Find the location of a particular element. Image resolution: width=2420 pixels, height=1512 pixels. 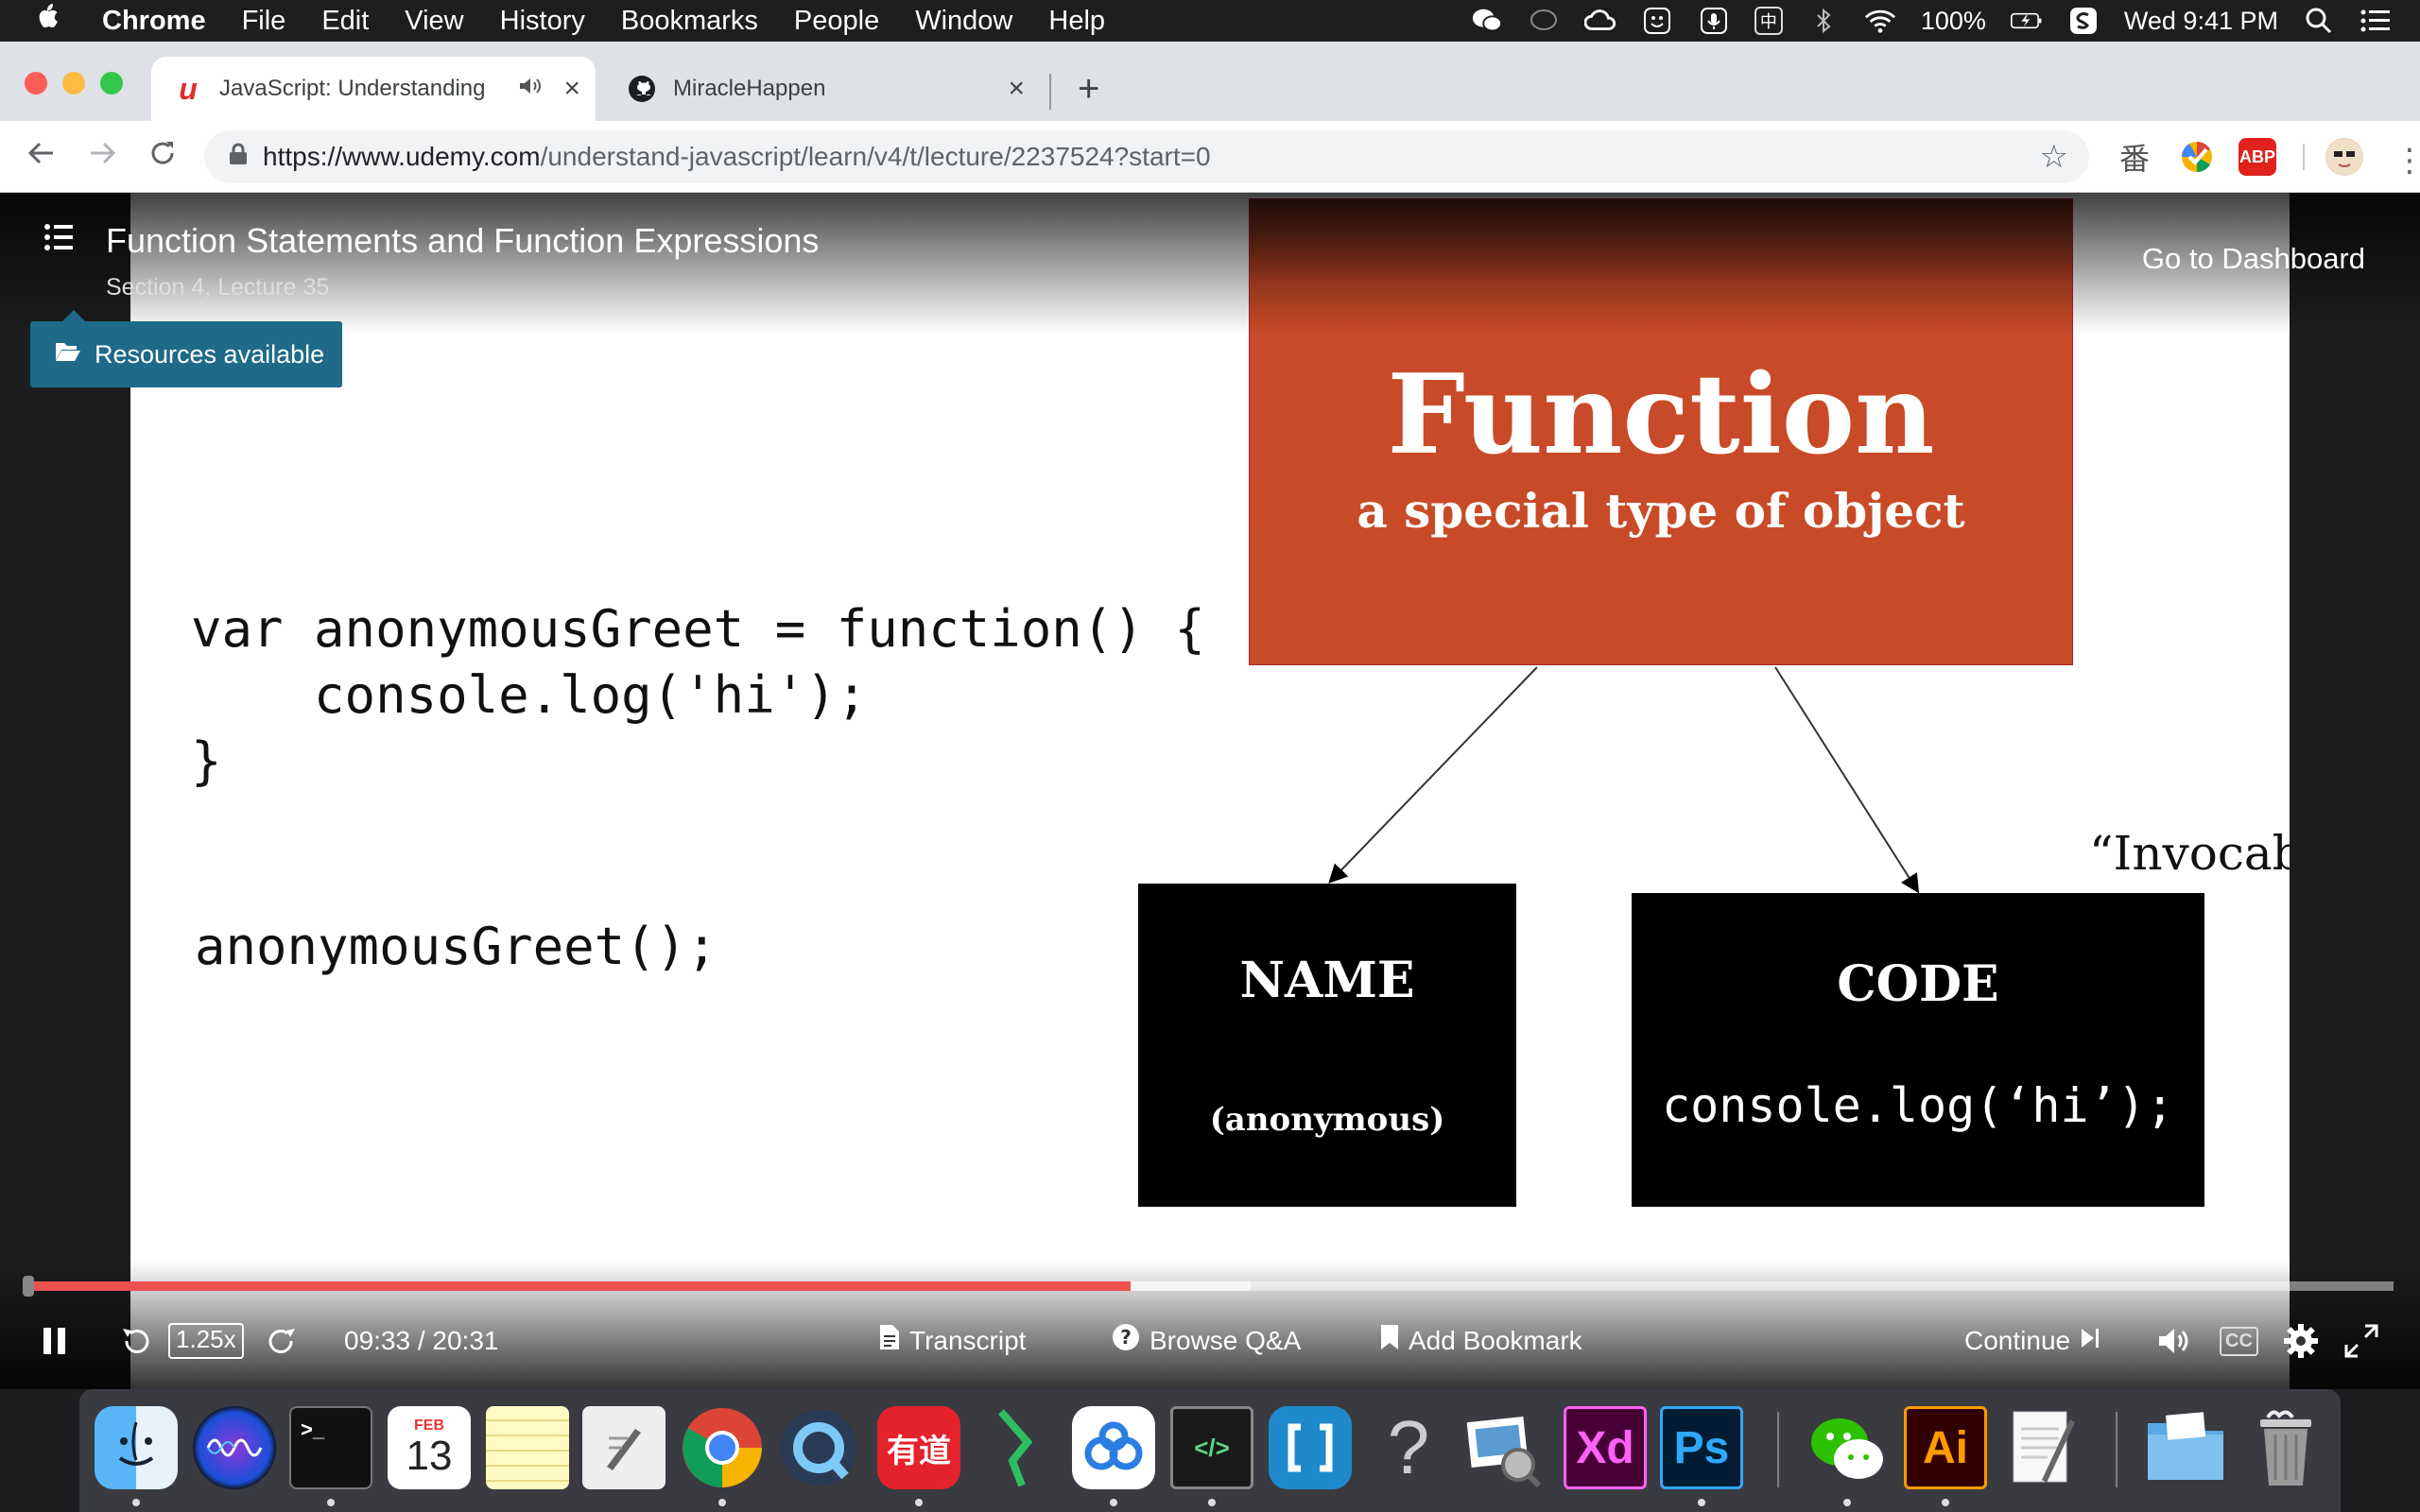

quicktime-icon is located at coordinates (818, 1447).